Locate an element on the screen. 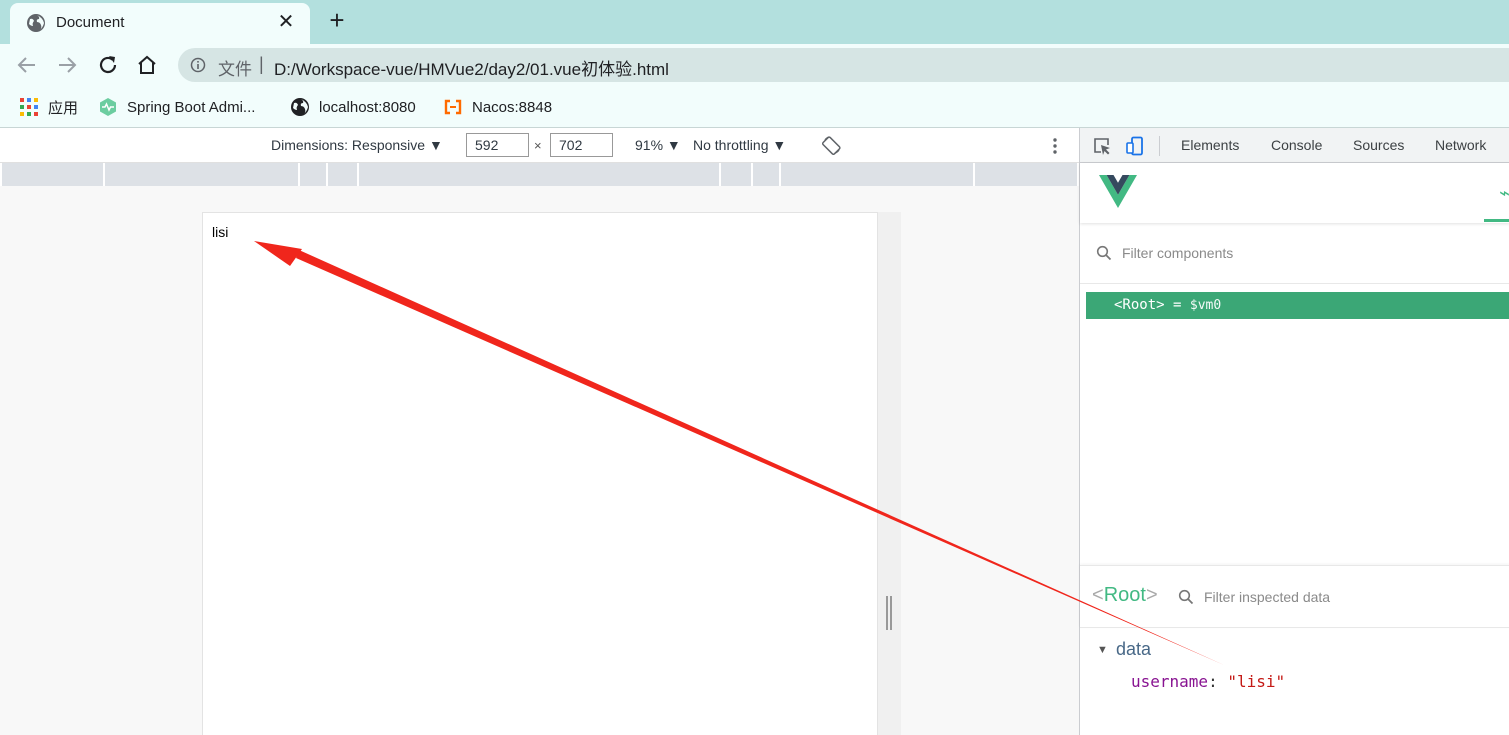 This screenshot has height=735, width=1509. data-property-row: username: "lisi" is located at coordinates (1208, 681).